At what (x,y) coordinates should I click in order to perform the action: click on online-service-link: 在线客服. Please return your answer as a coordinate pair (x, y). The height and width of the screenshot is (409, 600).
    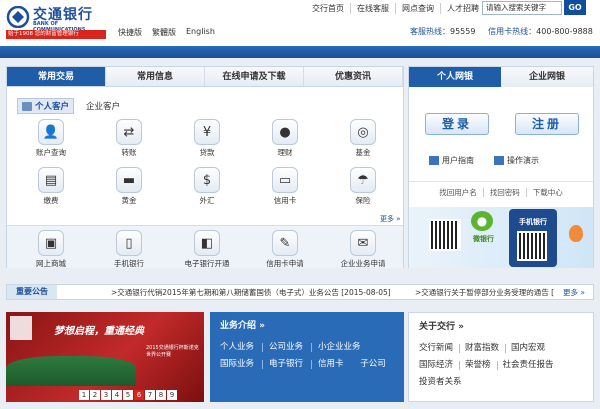
    Looking at the image, I should click on (373, 8).